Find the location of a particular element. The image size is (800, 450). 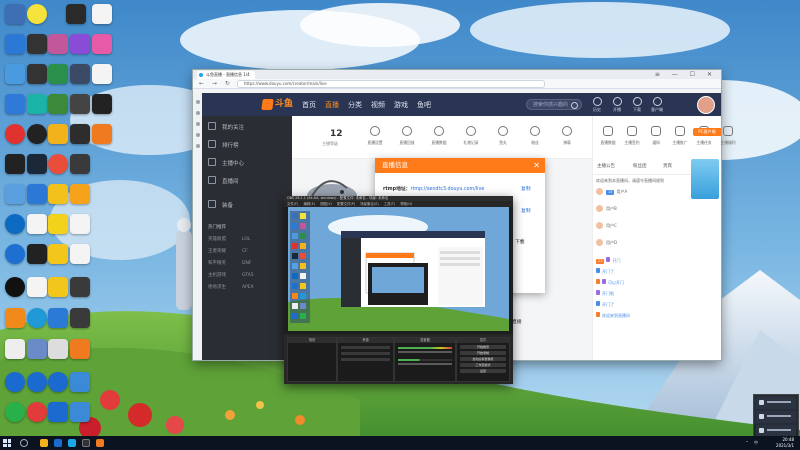

feature-danmaku: 弹幕 is located at coordinates (567, 136).